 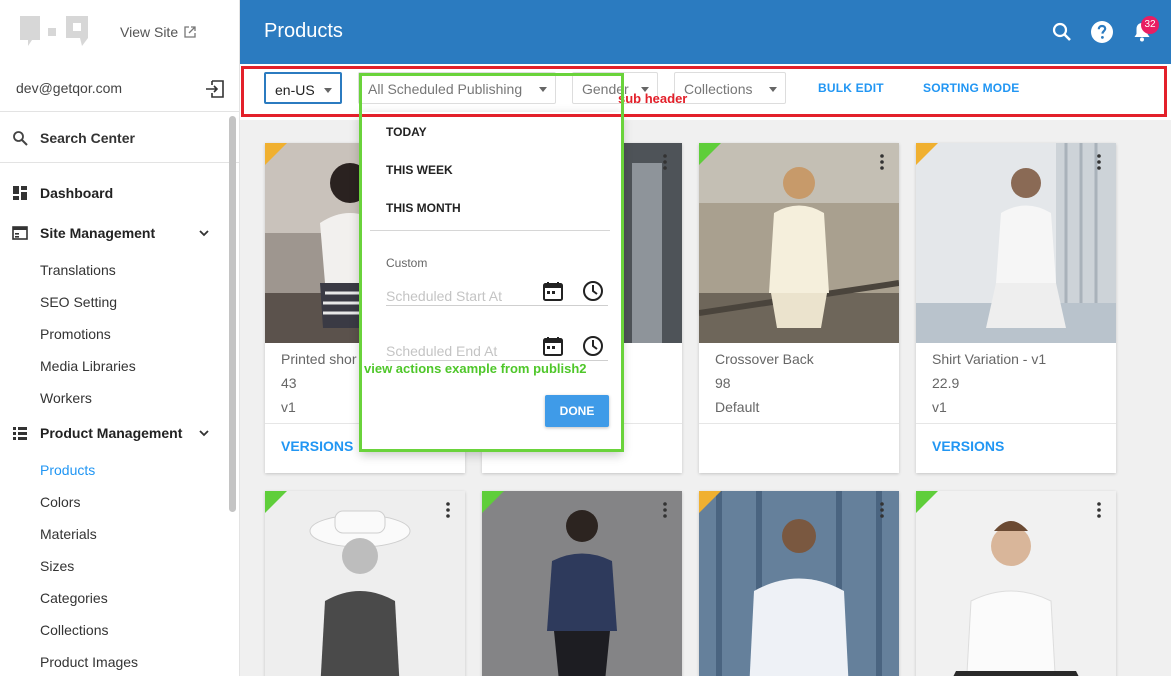 I want to click on publishing-filter-select: All Scheduled Publishing, so click(x=457, y=88).